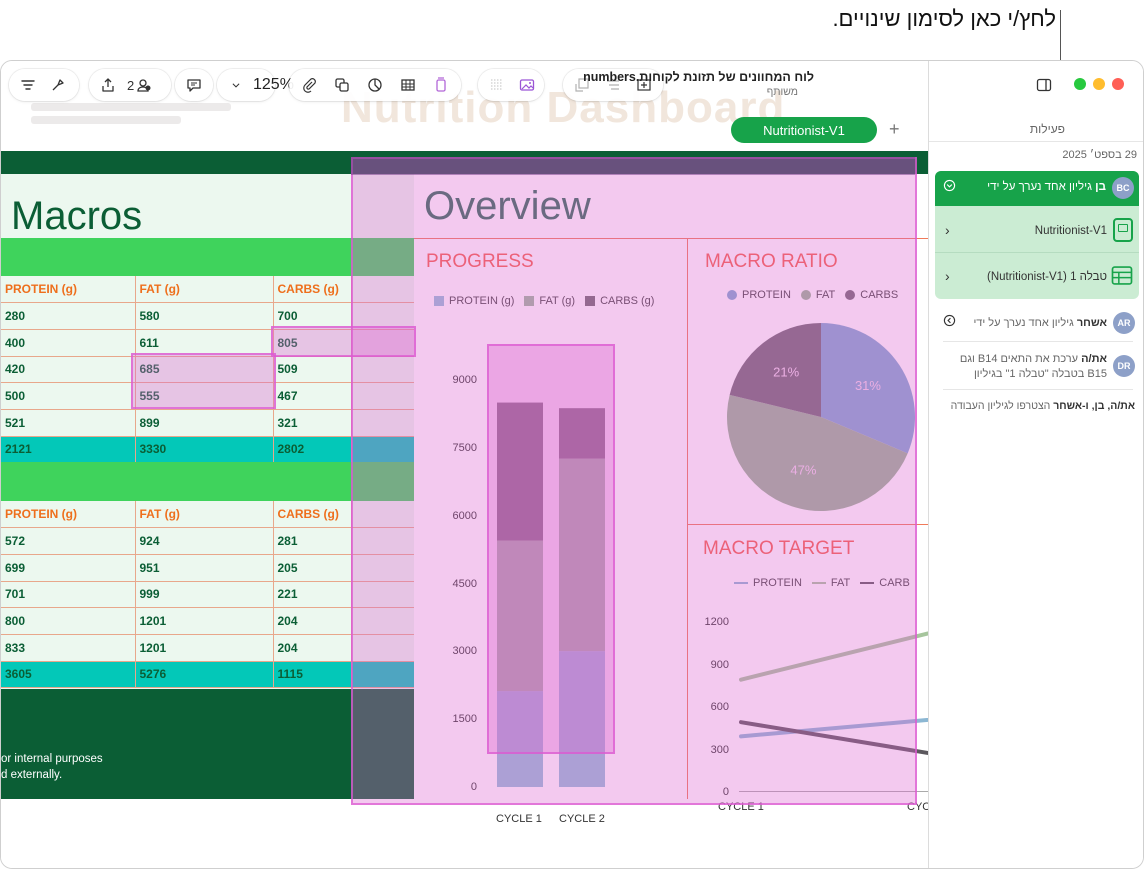 This screenshot has width=1144, height=870. I want to click on collaborate-button: 2, so click(138, 85).